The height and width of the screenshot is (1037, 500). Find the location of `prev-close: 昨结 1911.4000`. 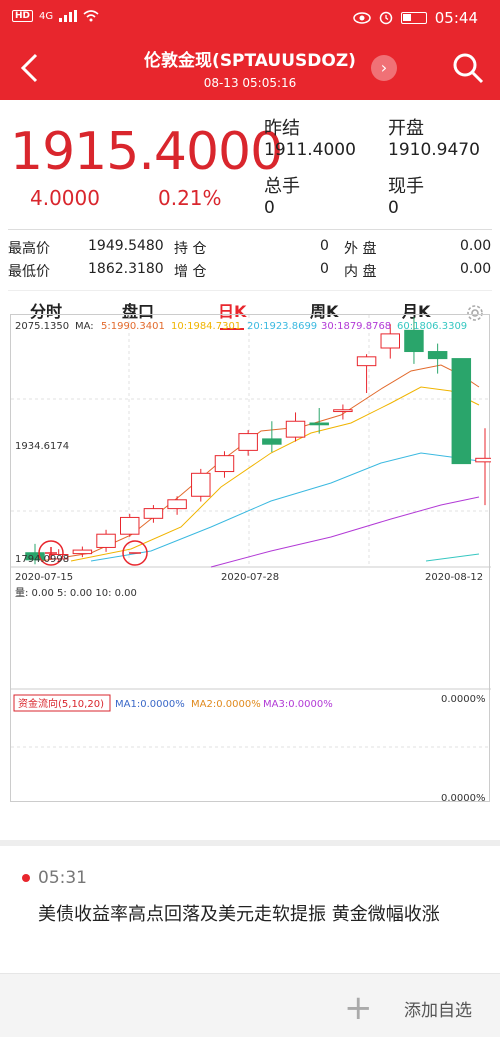

prev-close: 昨结 1911.4000 is located at coordinates (310, 137).